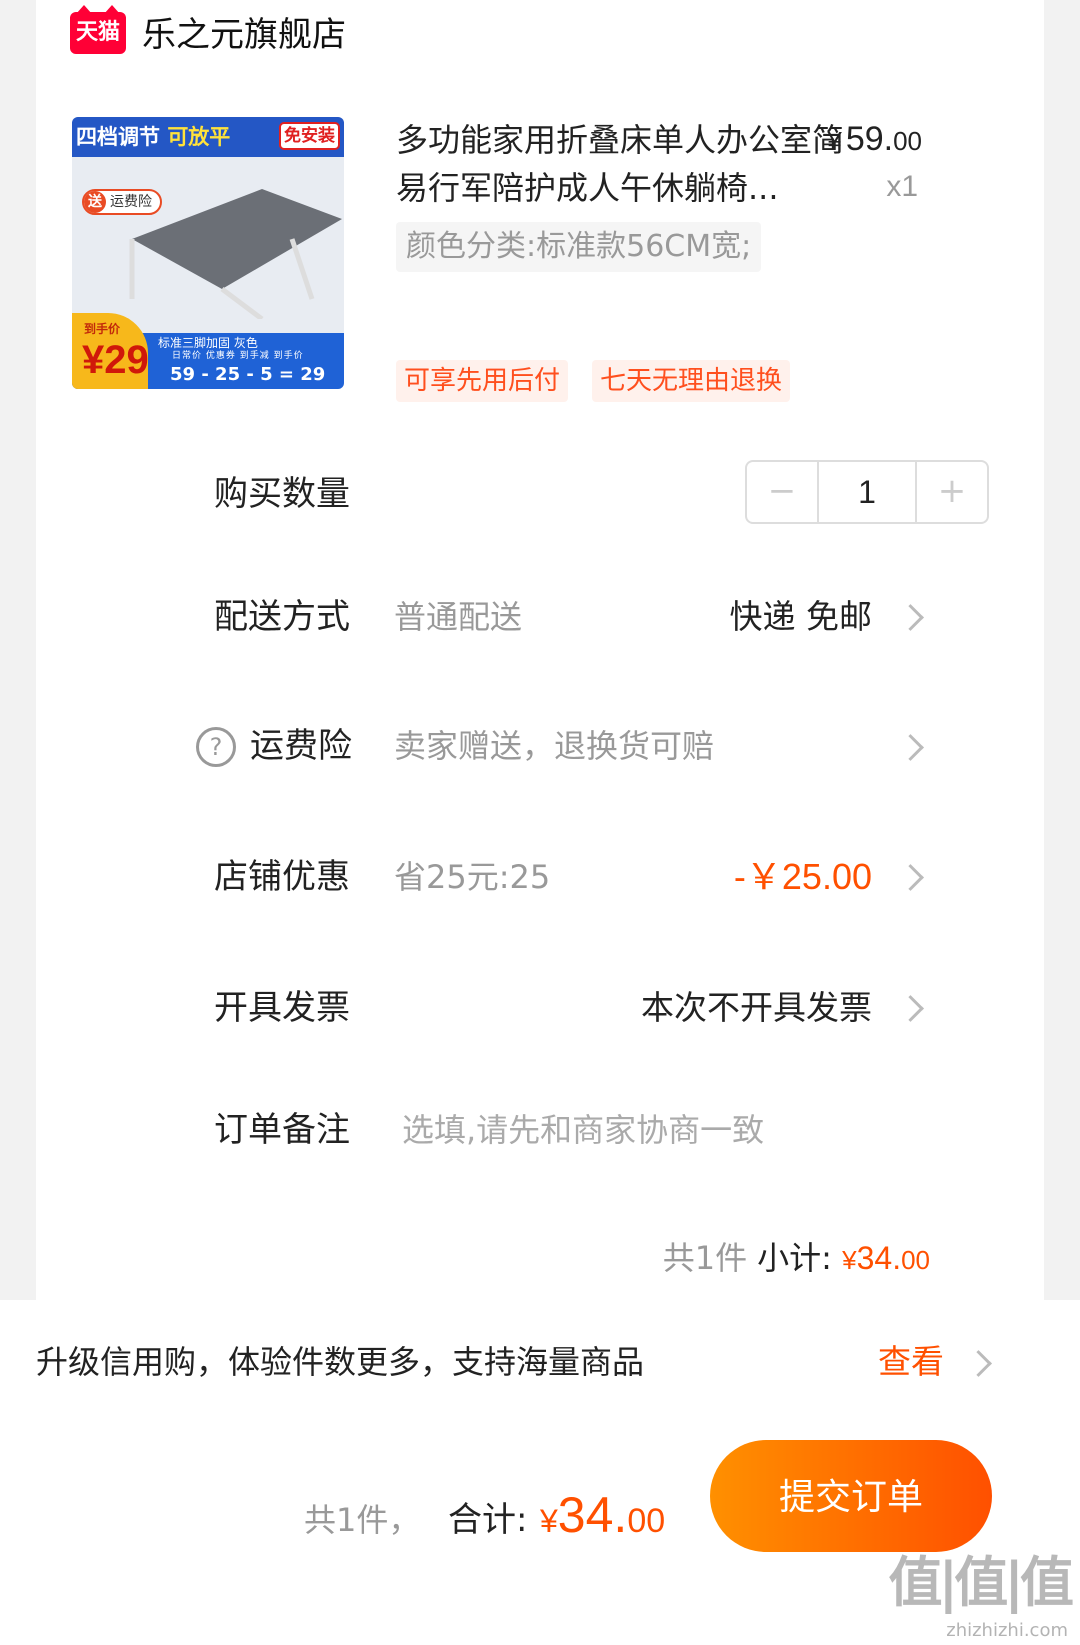 This screenshot has height=1645, width=1080. Describe the element at coordinates (362, 1520) in the screenshot. I see `total-count: 共1件，` at that location.